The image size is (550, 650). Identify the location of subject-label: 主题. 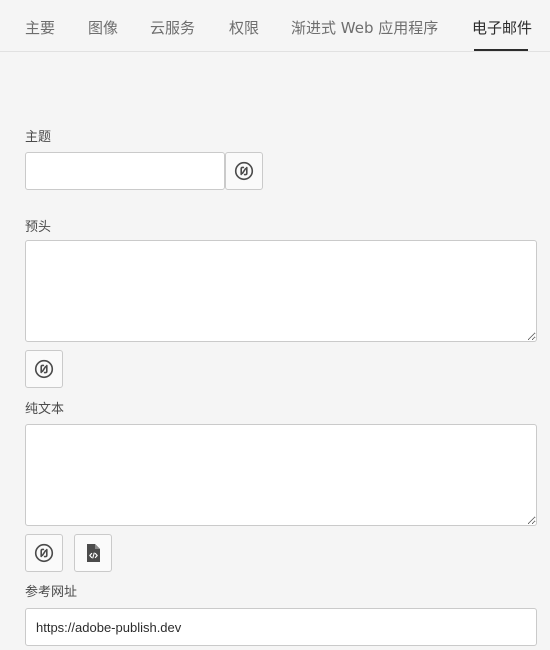
(38, 137).